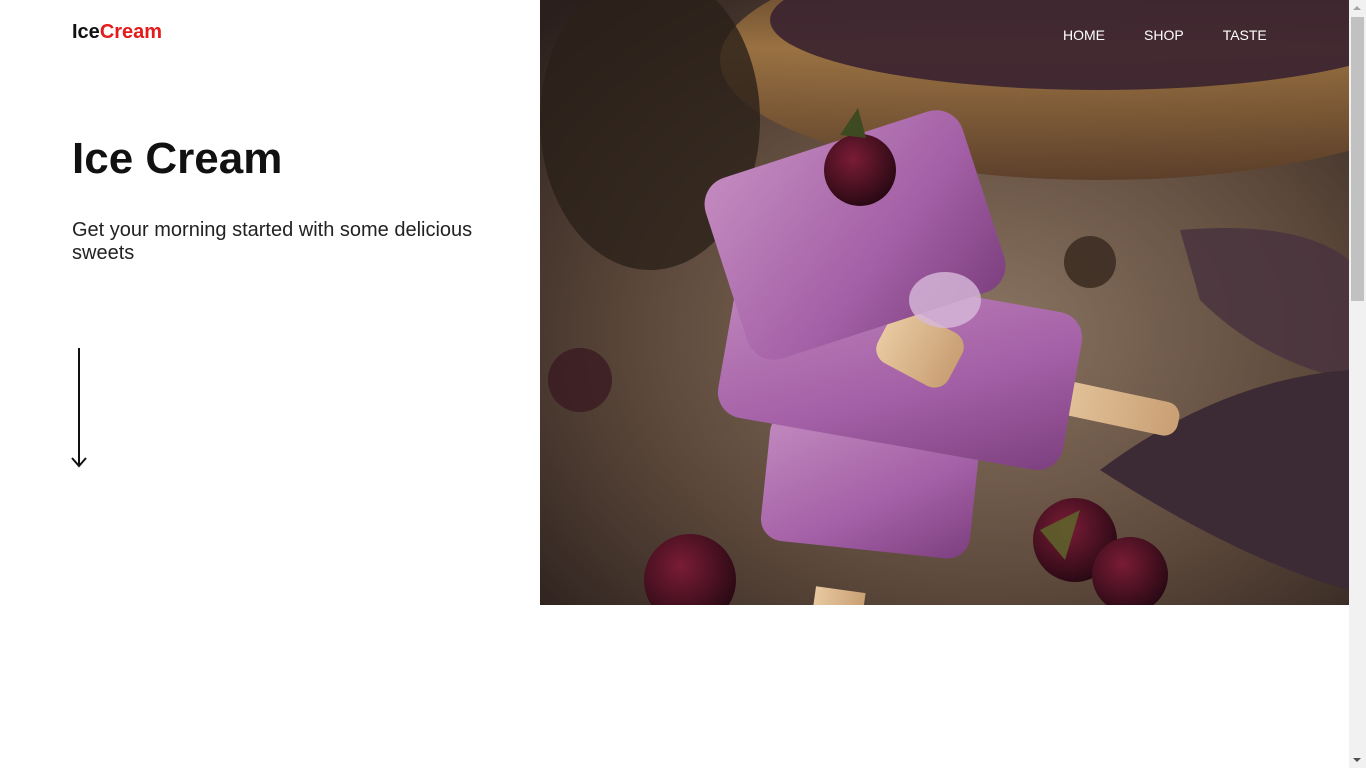 The height and width of the screenshot is (768, 1366). What do you see at coordinates (1245, 35) in the screenshot?
I see `nav-item-taste: TASTE` at bounding box center [1245, 35].